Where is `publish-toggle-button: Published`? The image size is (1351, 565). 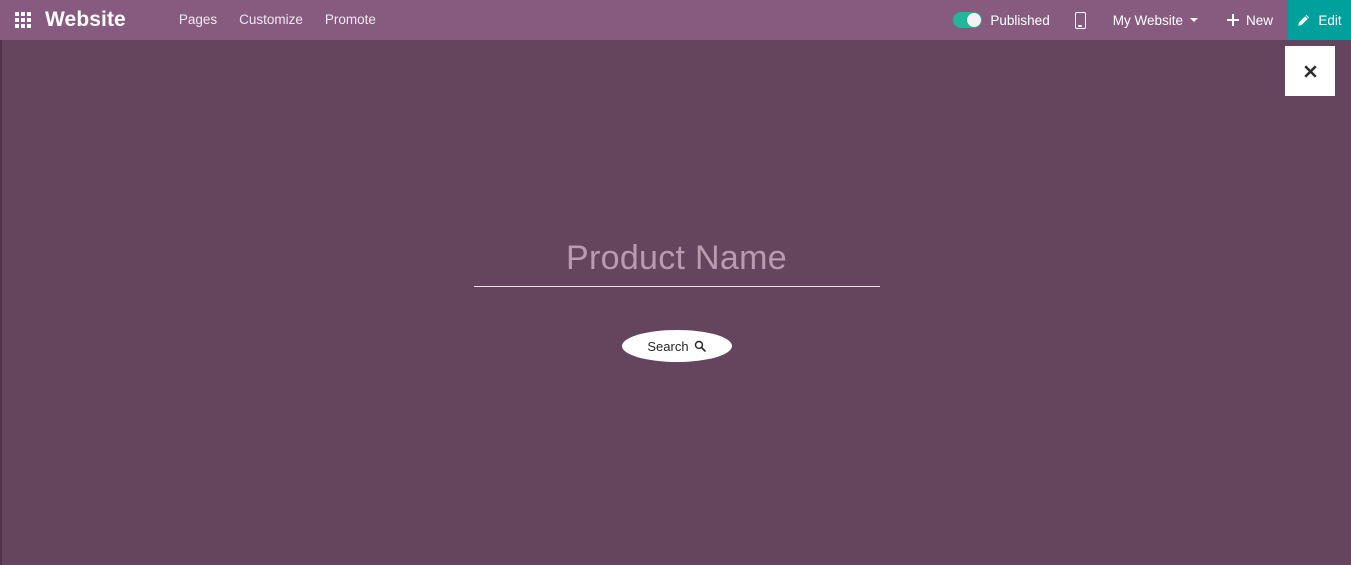
publish-toggle-button: Published is located at coordinates (1002, 20).